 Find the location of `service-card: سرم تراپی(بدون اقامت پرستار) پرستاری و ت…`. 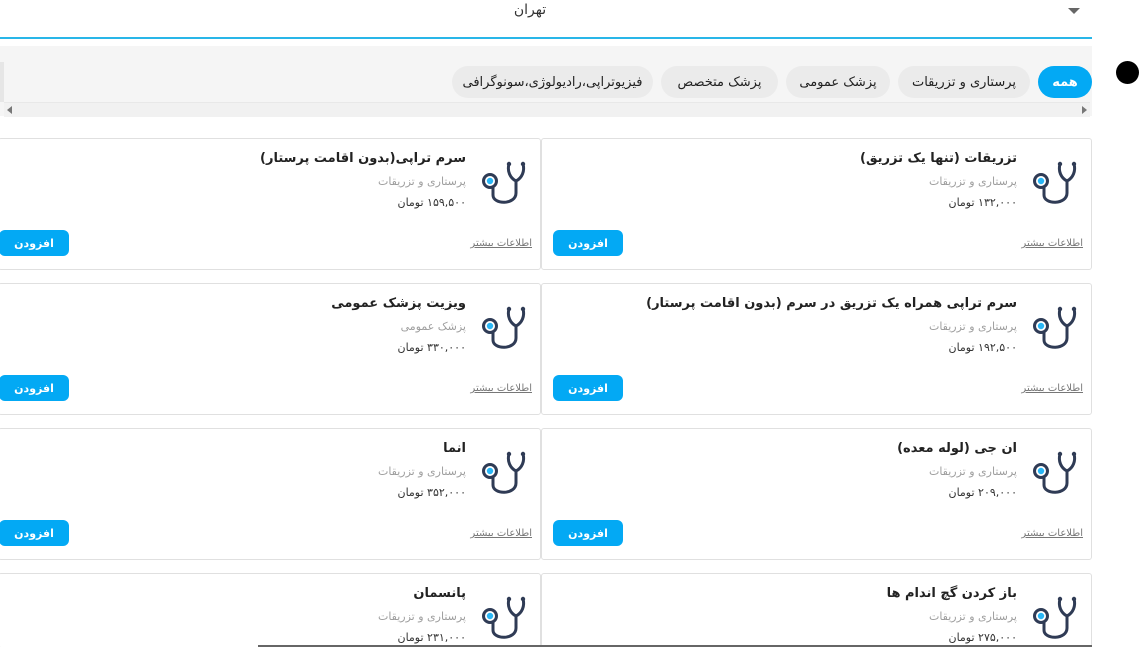

service-card: سرم تراپی(بدون اقامت پرستار) پرستاری و ت… is located at coordinates (270, 204).